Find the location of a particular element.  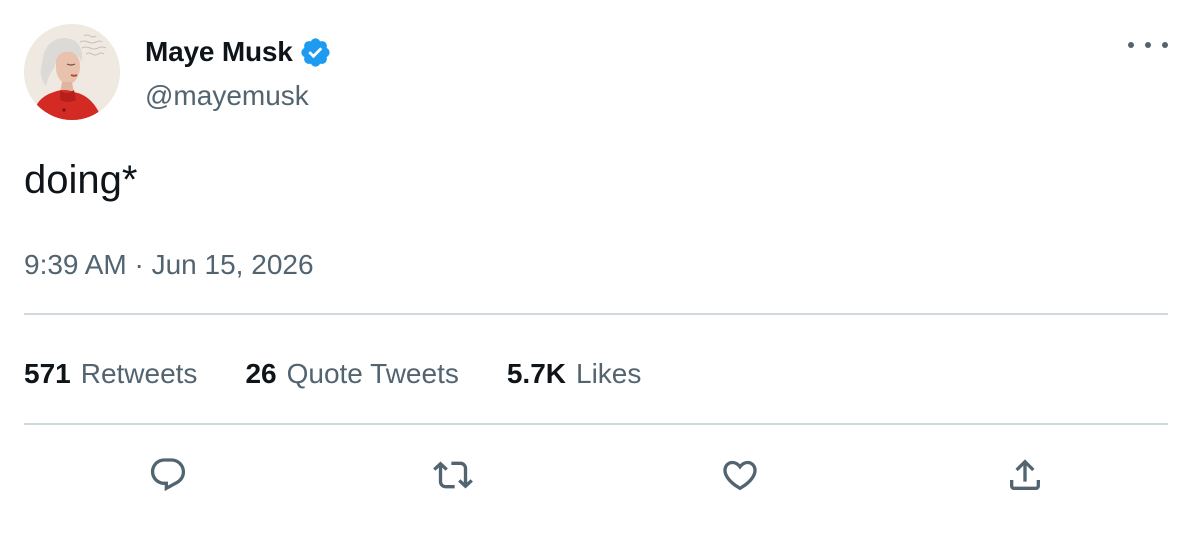

quote-tweets-label: Quote Tweets is located at coordinates (372, 373).